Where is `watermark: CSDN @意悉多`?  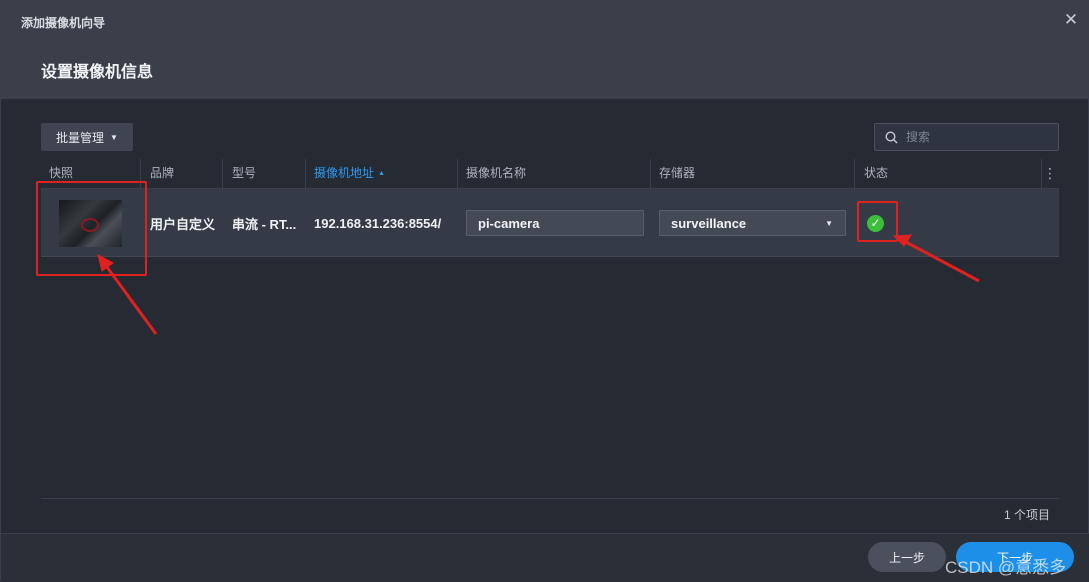 watermark: CSDN @意悉多 is located at coordinates (1006, 567).